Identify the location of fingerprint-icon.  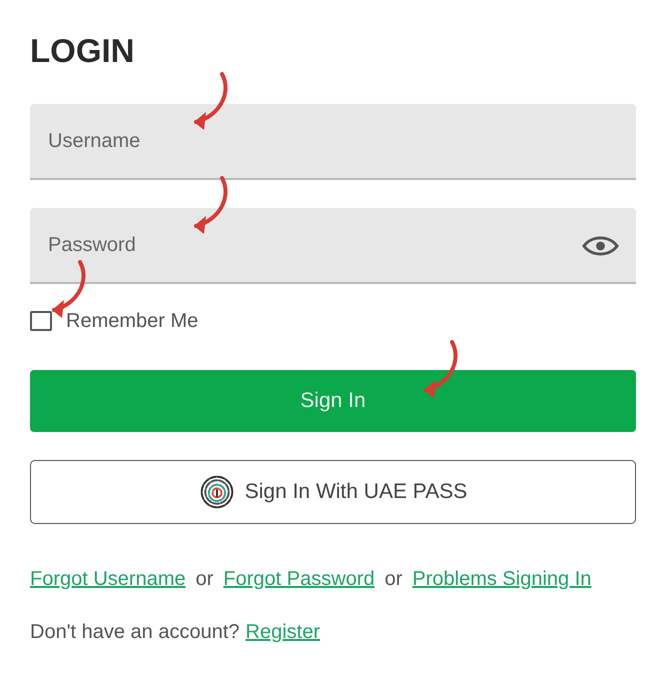
(216, 492).